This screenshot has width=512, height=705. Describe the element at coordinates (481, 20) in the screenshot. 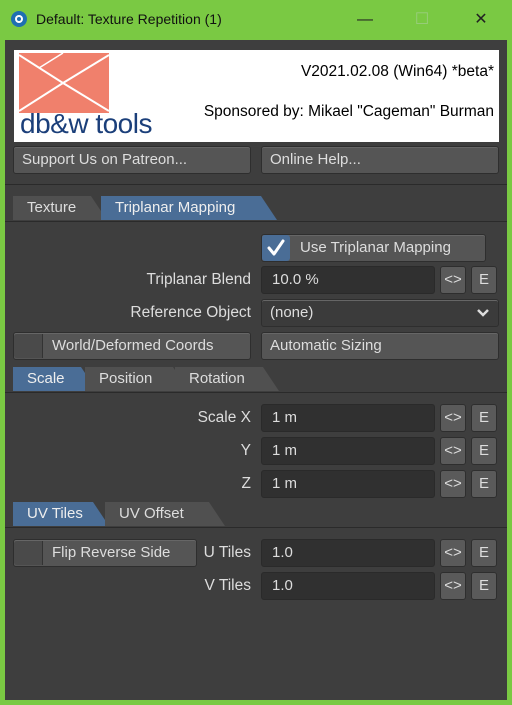

I see `close-icon: ✕` at that location.